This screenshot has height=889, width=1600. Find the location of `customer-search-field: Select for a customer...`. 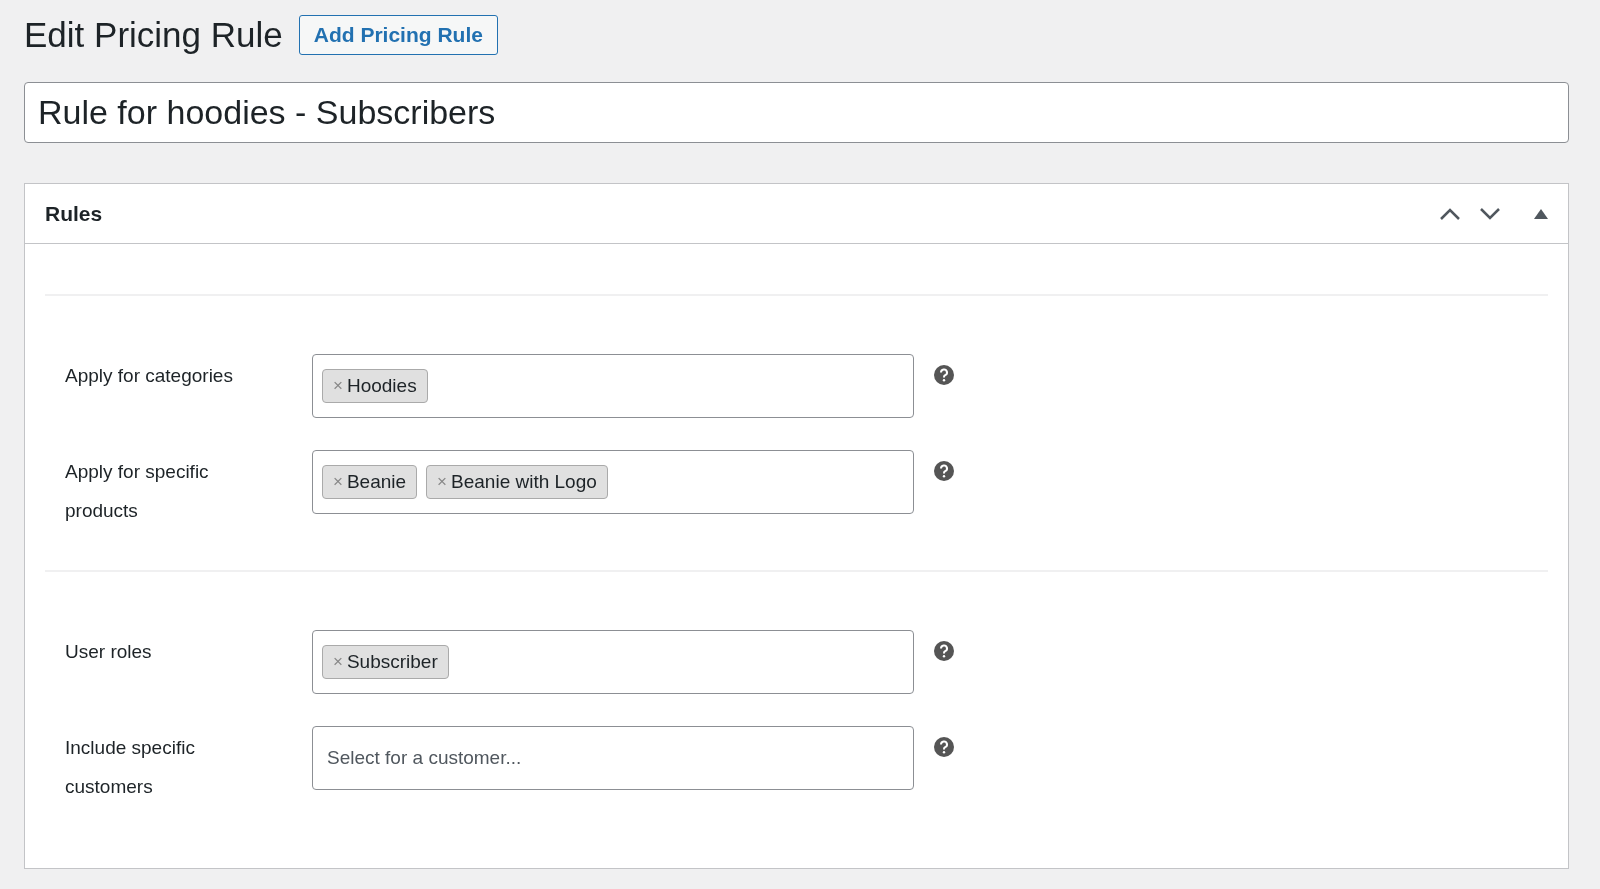

customer-search-field: Select for a customer... is located at coordinates (613, 758).